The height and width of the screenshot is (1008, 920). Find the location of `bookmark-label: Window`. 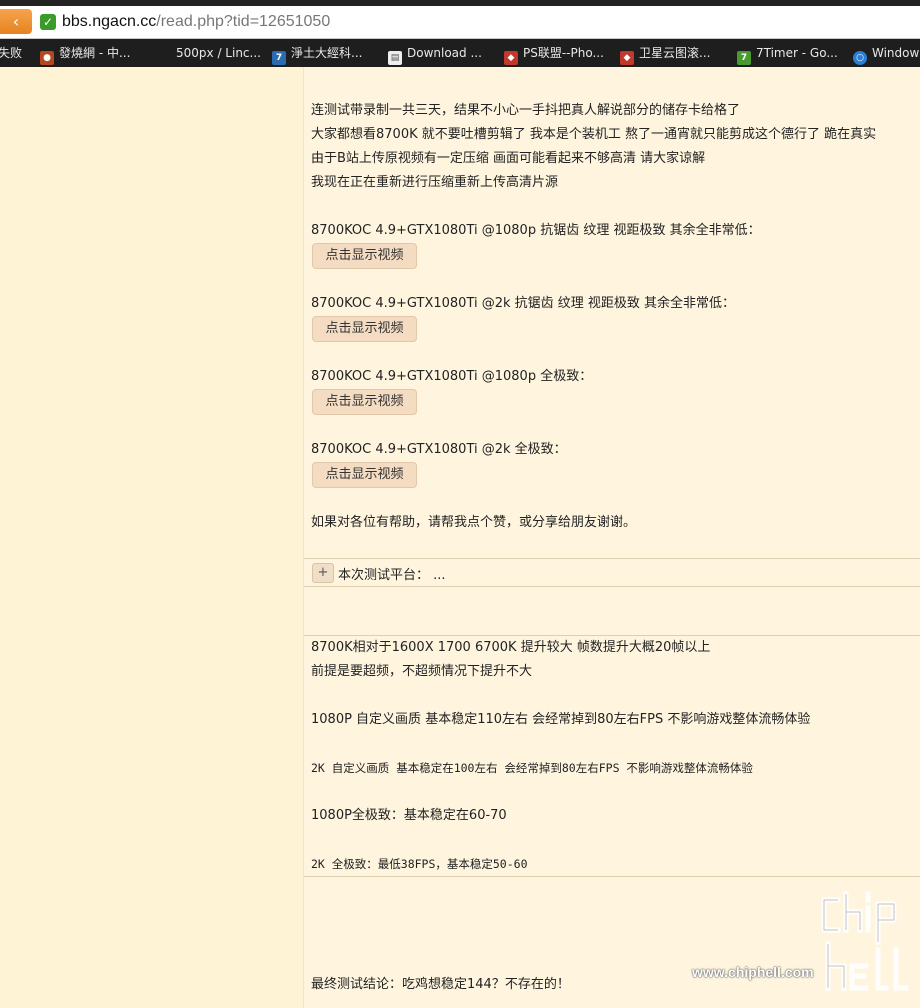

bookmark-label: Window is located at coordinates (896, 53).